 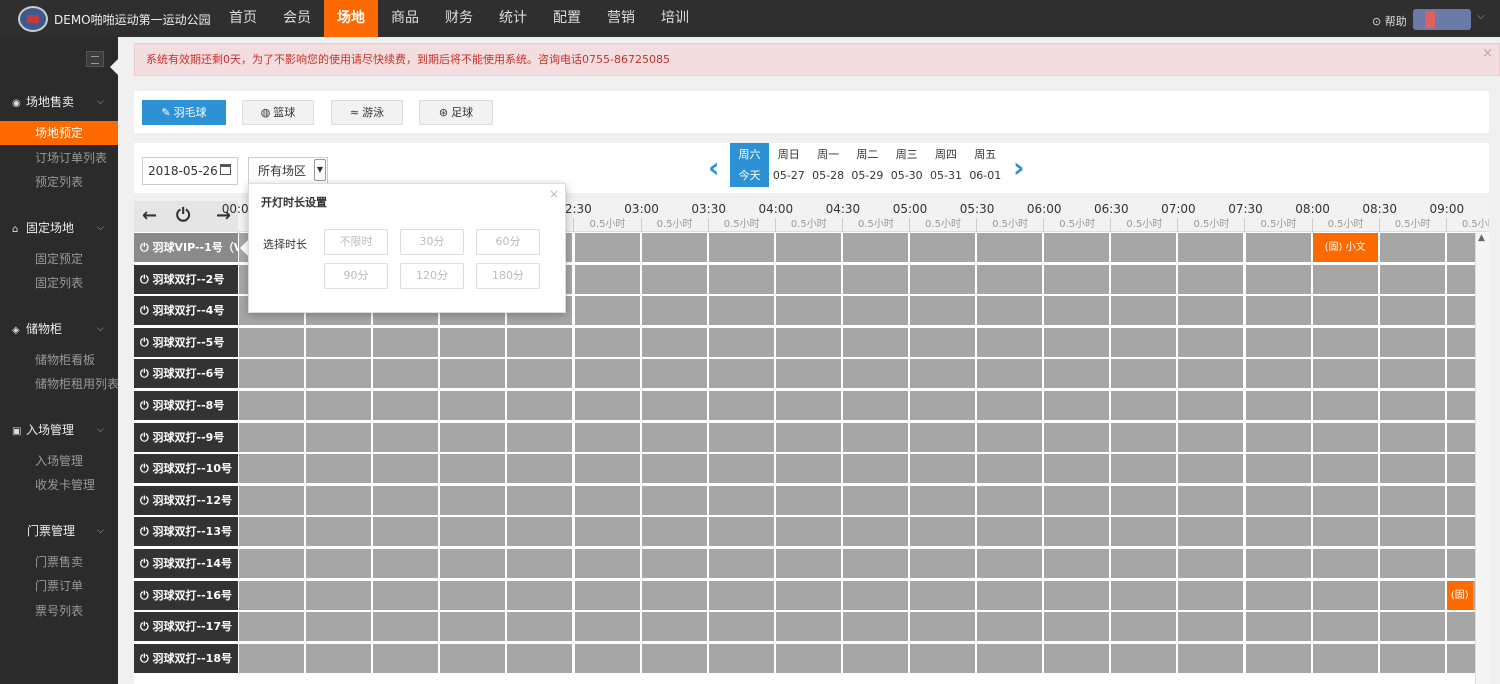 I want to click on calendar-icon, so click(x=225, y=169).